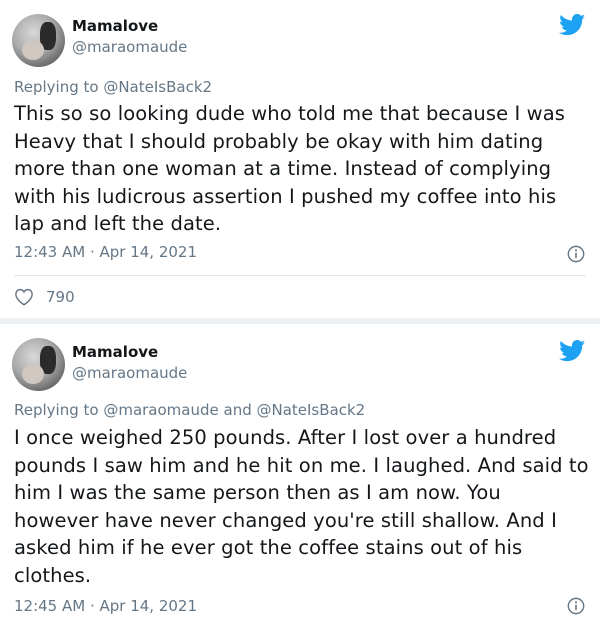  I want to click on replying-to: Replying to @maraomaude and @NateIsBack2, so click(189, 410).